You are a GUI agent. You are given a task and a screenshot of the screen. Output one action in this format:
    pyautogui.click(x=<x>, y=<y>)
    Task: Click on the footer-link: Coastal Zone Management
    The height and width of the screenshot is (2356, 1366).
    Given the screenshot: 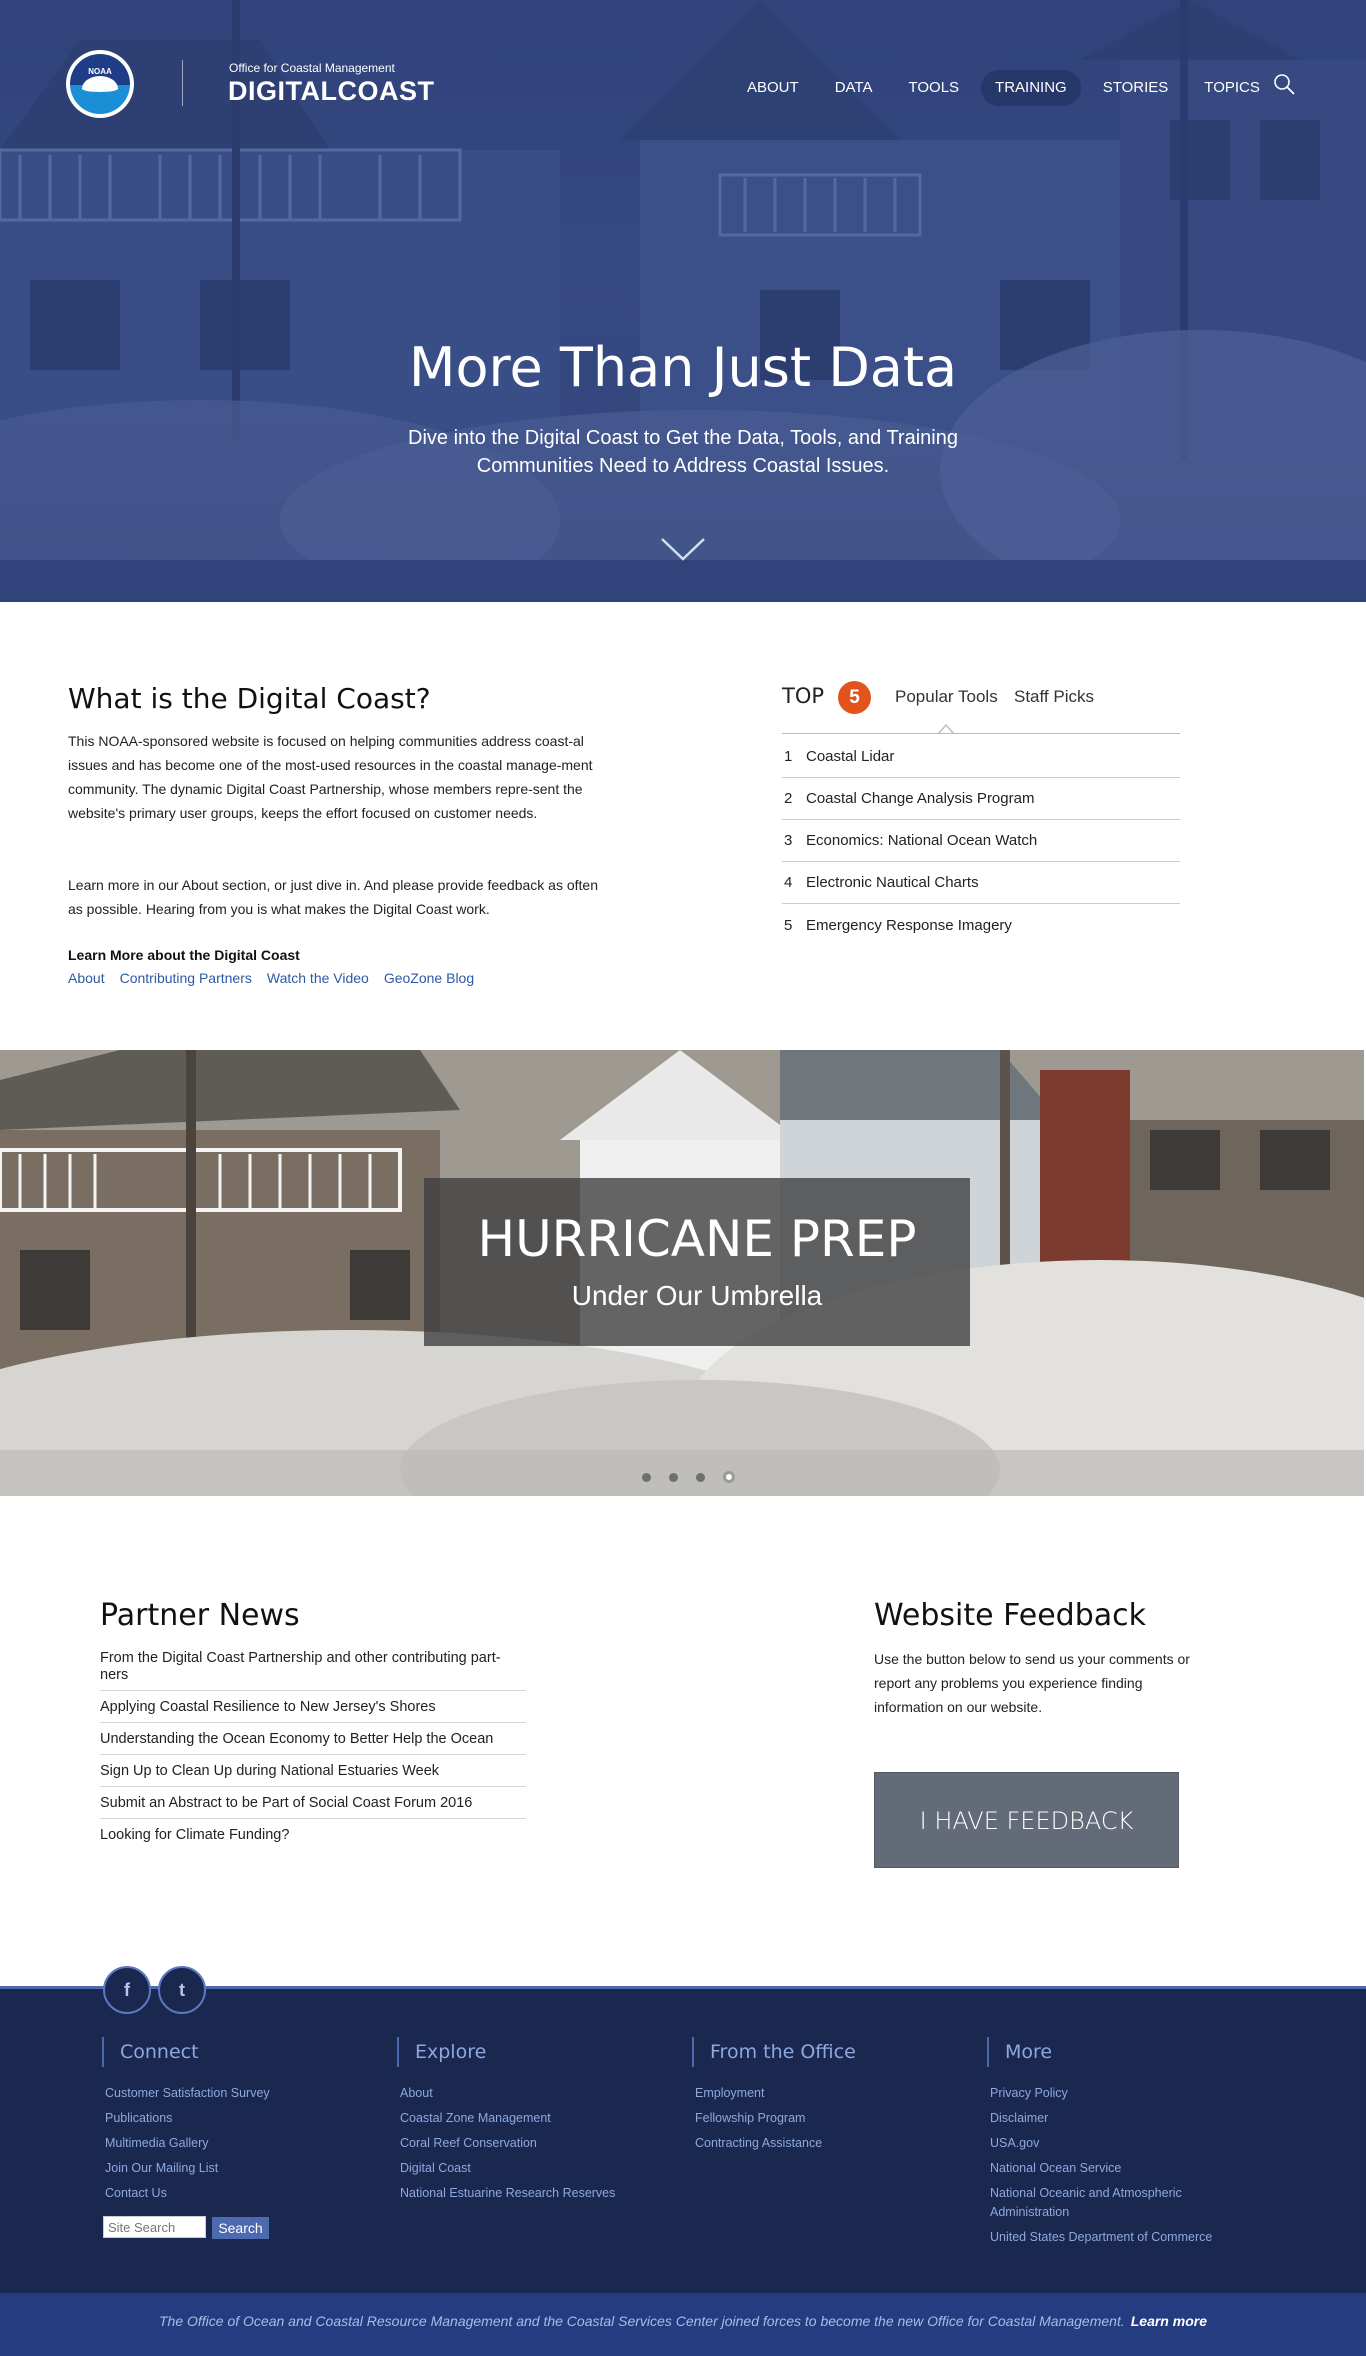 What is the action you would take?
    pyautogui.click(x=528, y=2118)
    